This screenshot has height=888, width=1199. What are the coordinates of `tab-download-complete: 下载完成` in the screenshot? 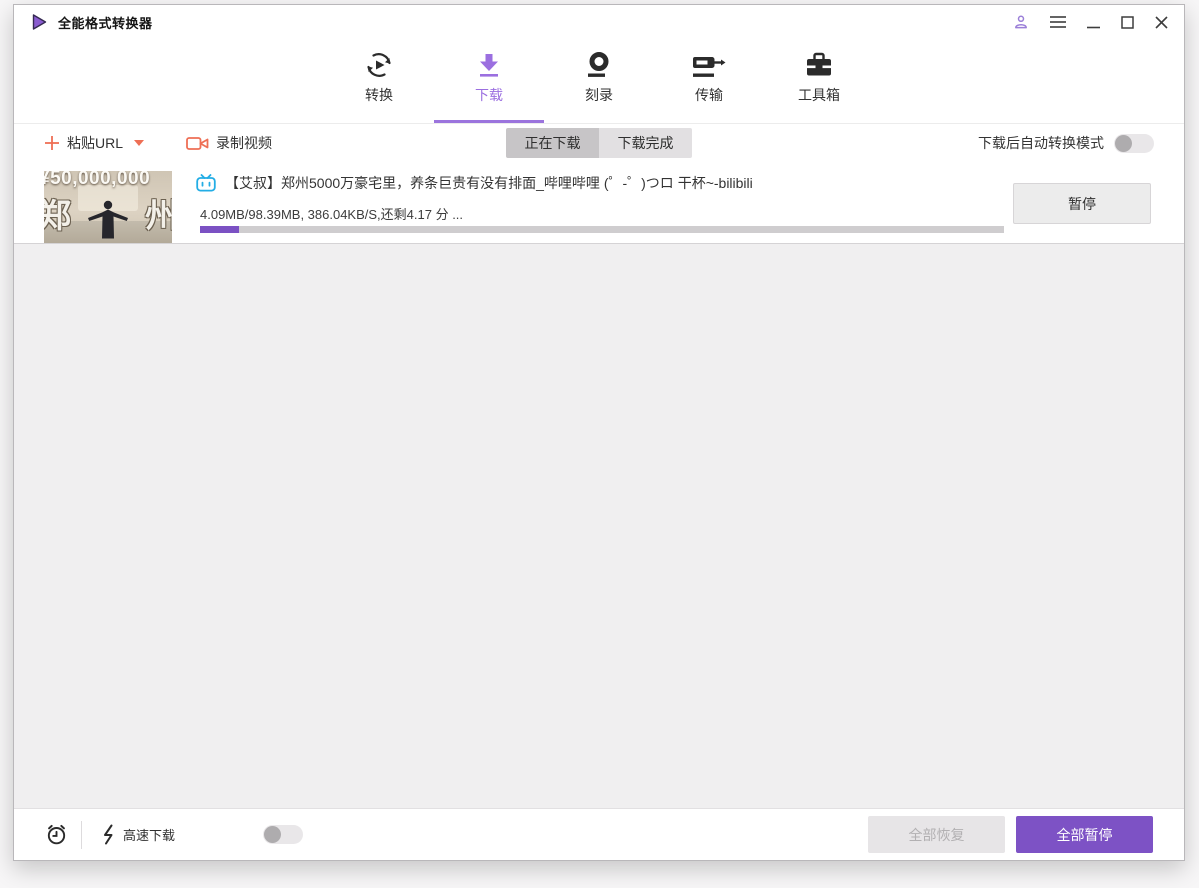 It's located at (645, 143).